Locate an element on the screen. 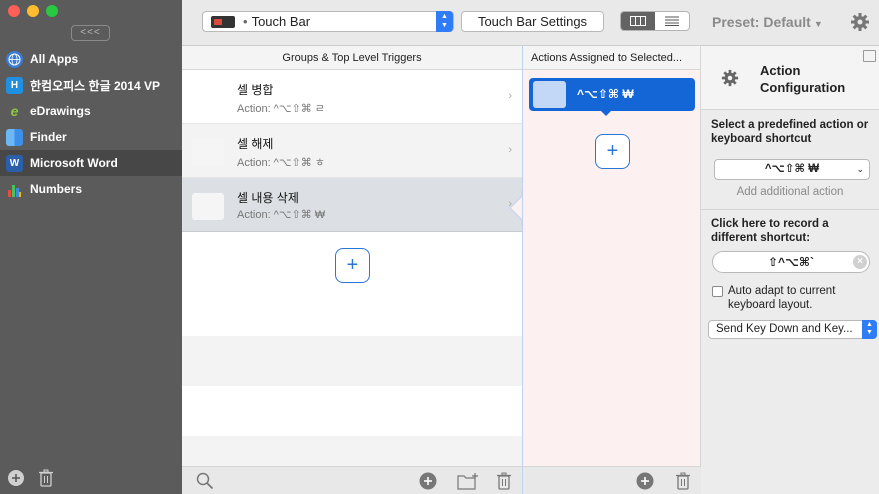 This screenshot has height=494, width=879. config-title-line2: Configuration is located at coordinates (803, 87).